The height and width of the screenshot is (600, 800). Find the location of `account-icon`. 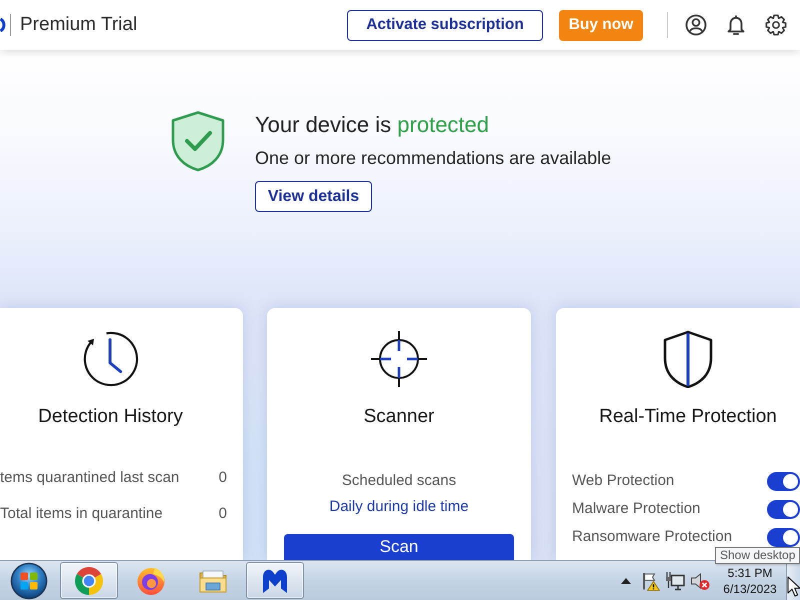

account-icon is located at coordinates (696, 25).